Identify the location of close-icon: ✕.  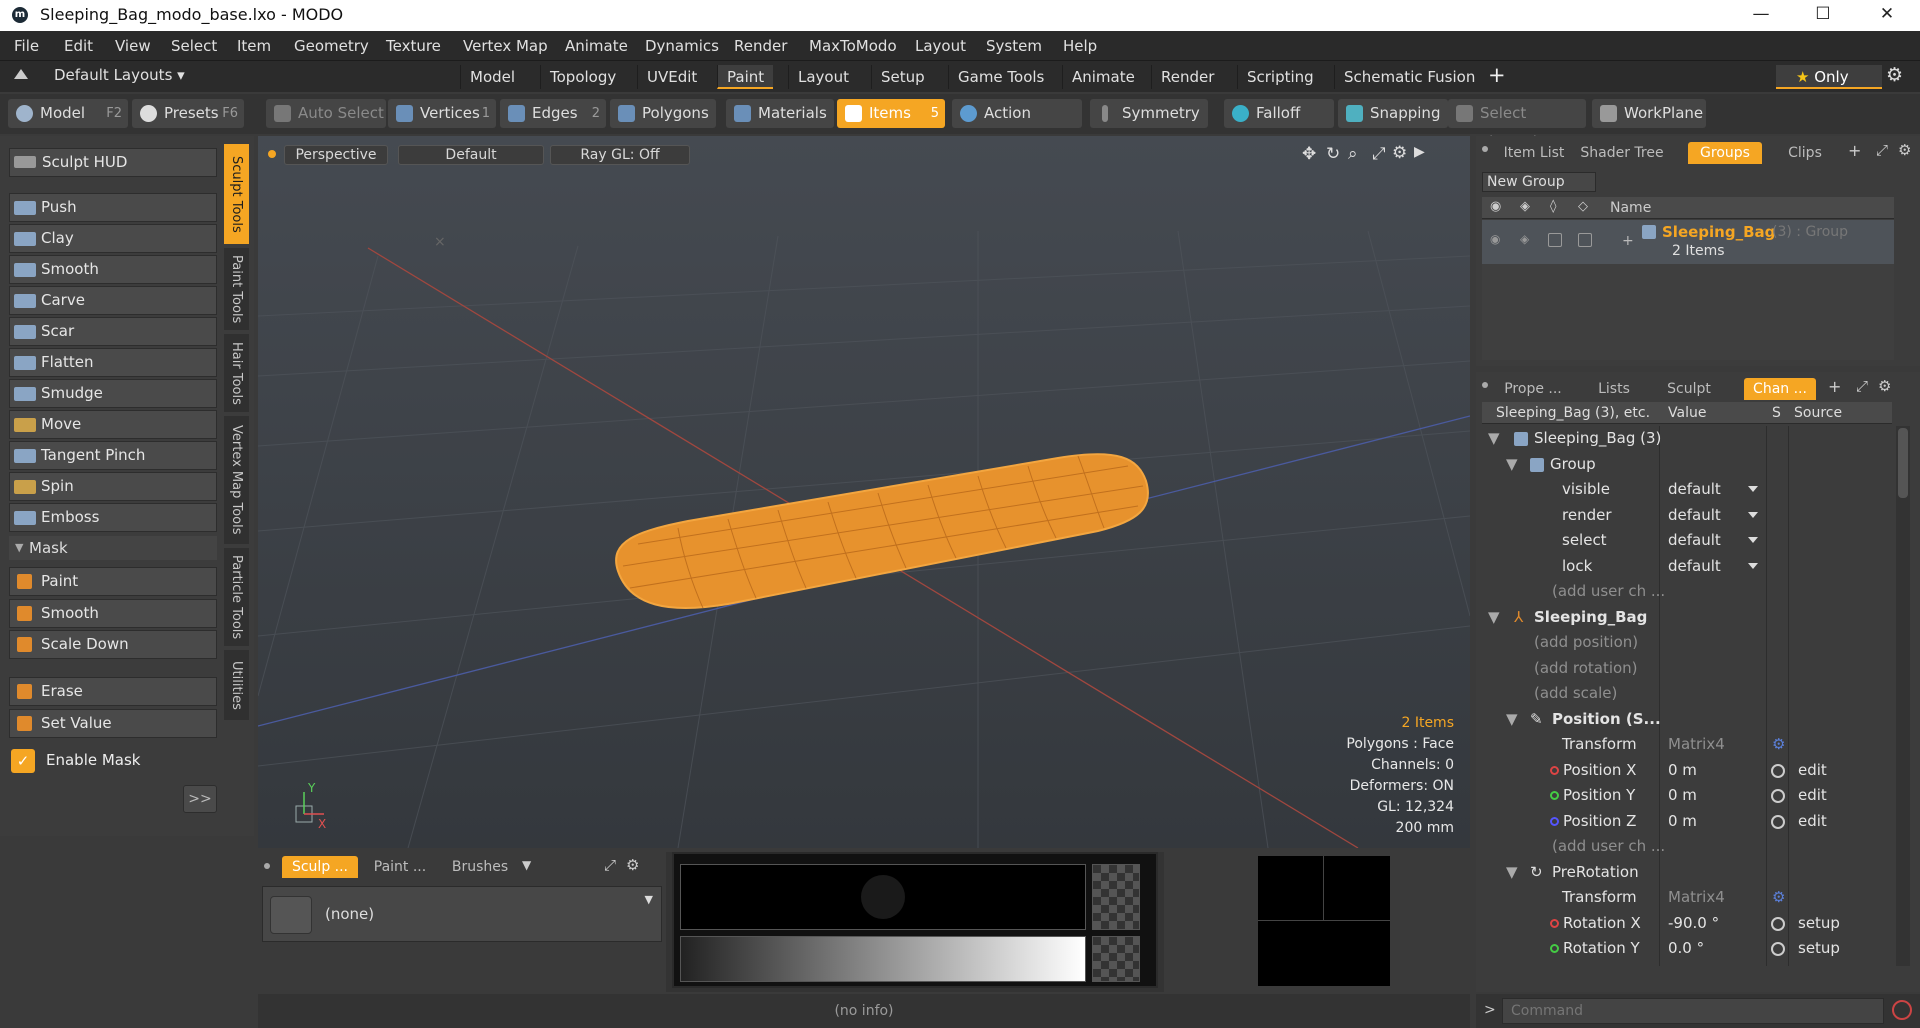
(1887, 15).